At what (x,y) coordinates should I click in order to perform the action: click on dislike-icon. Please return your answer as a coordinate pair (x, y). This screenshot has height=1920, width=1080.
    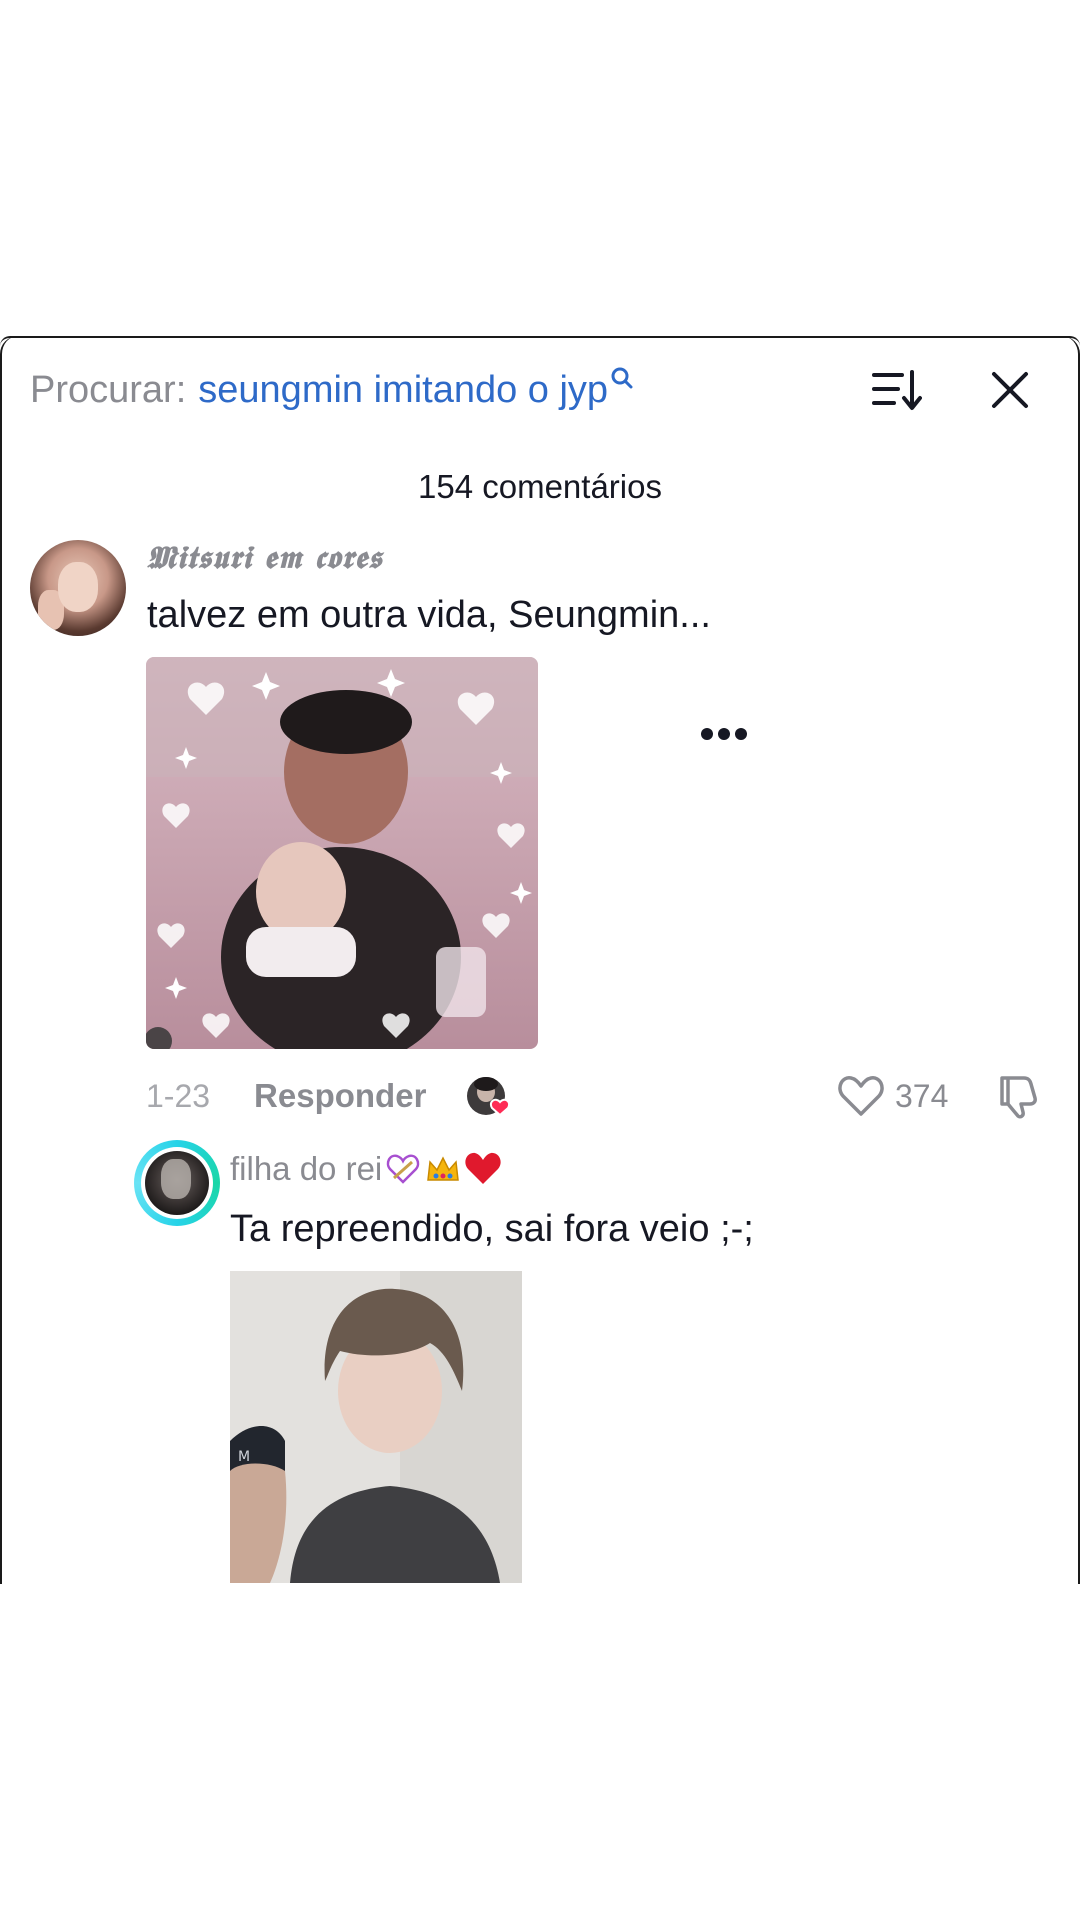
    Looking at the image, I should click on (1017, 1097).